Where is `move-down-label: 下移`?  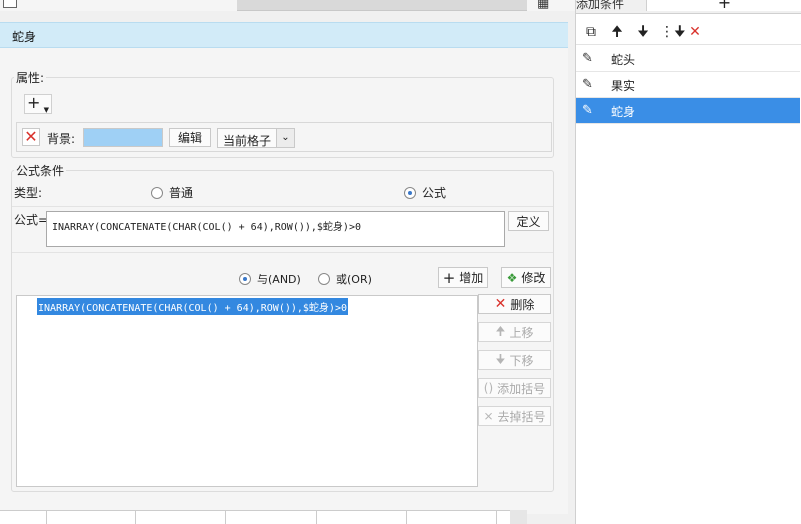 move-down-label: 下移 is located at coordinates (521, 360).